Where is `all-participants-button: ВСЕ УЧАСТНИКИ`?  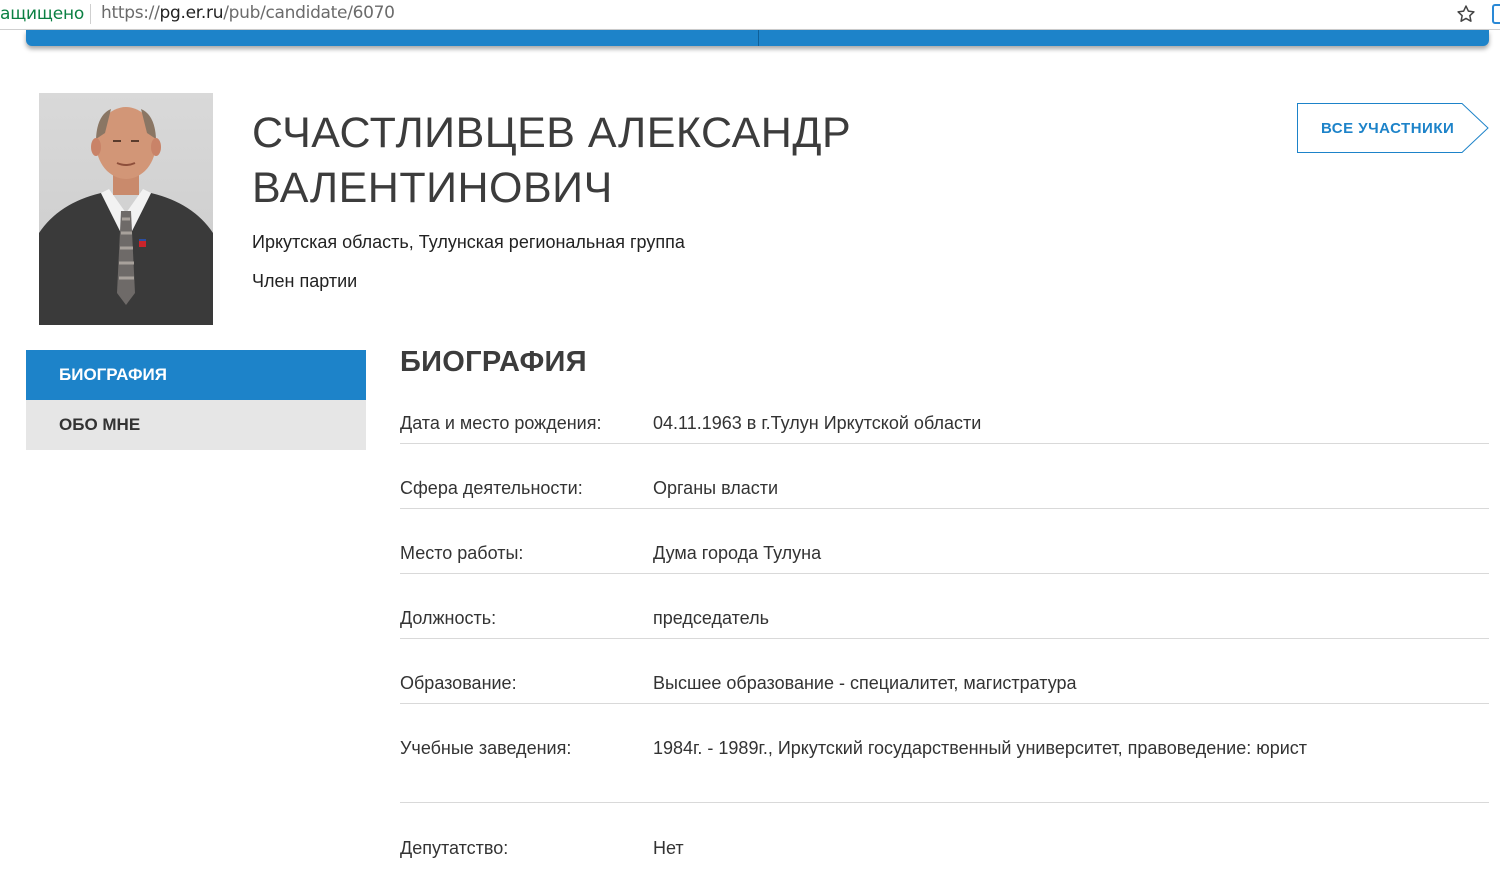
all-participants-button: ВСЕ УЧАСТНИКИ is located at coordinates (1394, 128).